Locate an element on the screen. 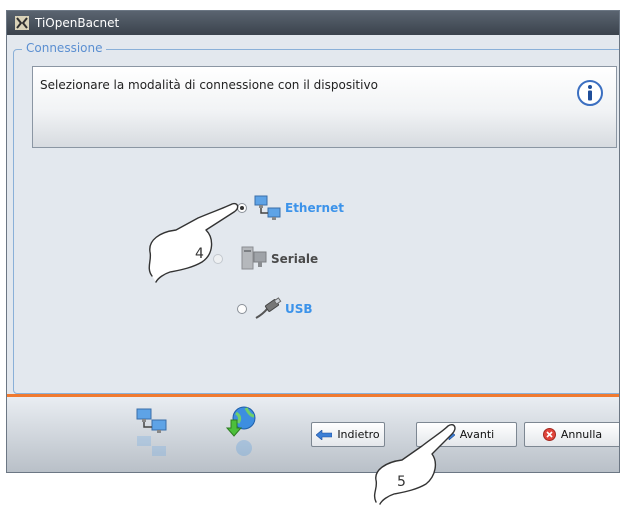  title-bar: TiOpenBacnet is located at coordinates (313, 23).